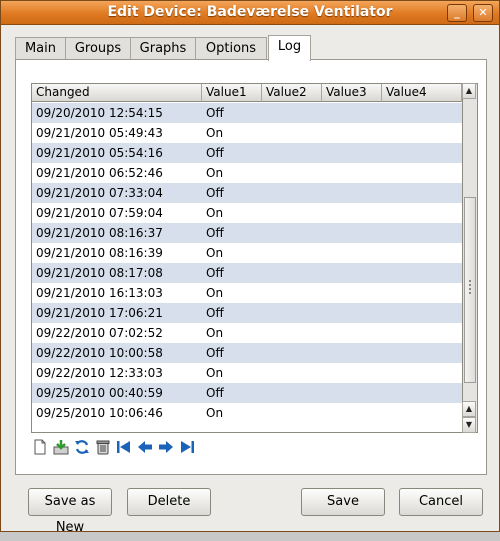 The image size is (500, 541). Describe the element at coordinates (247, 393) in the screenshot. I see `table-row: 09/25/2010 00:40:59 Off` at that location.